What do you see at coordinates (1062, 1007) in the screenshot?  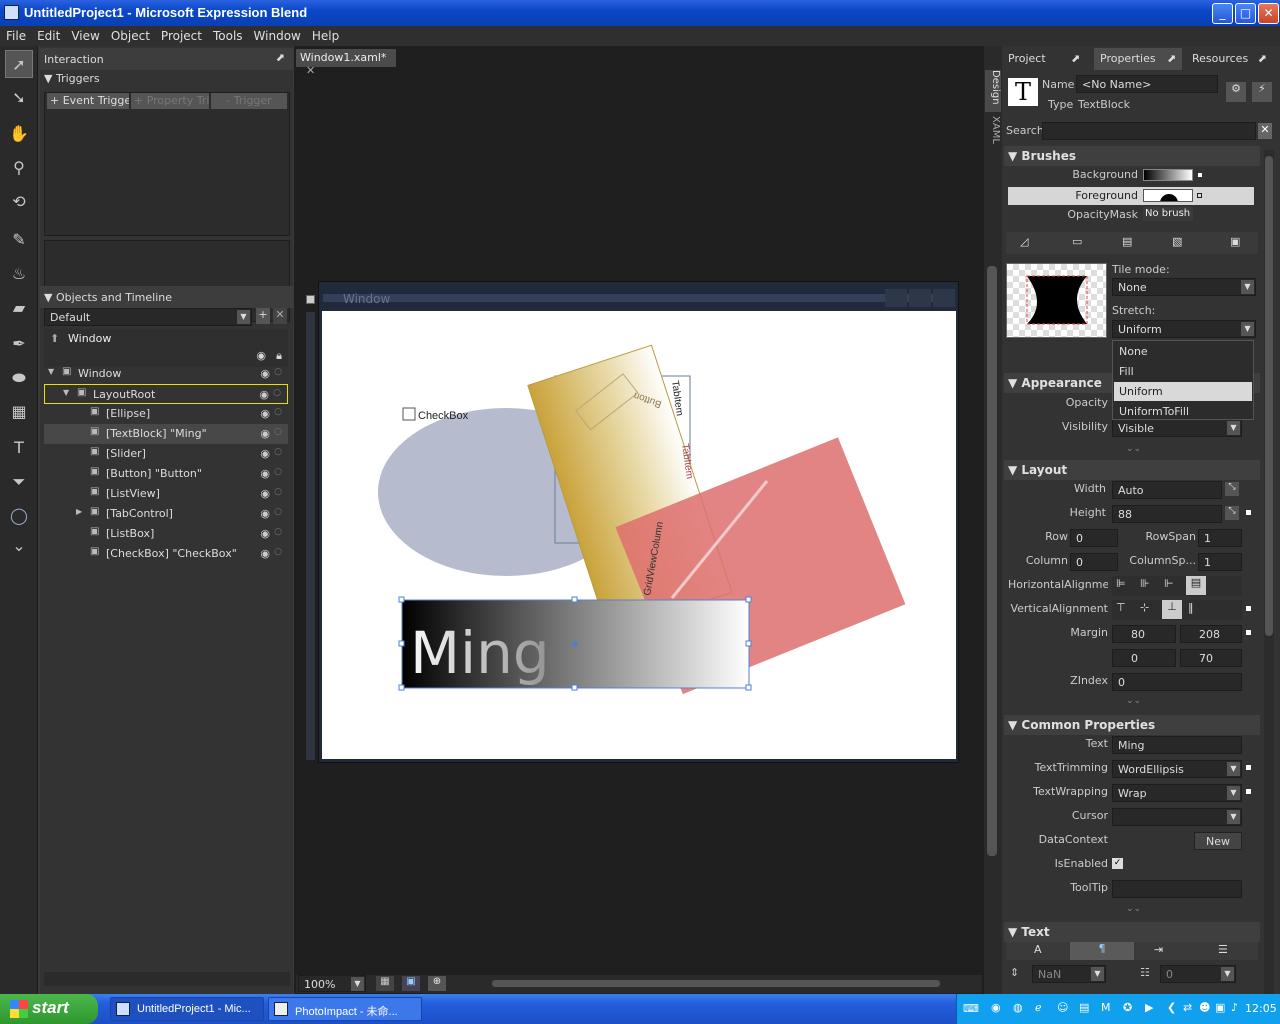 I see `messenger-icon: ☺` at bounding box center [1062, 1007].